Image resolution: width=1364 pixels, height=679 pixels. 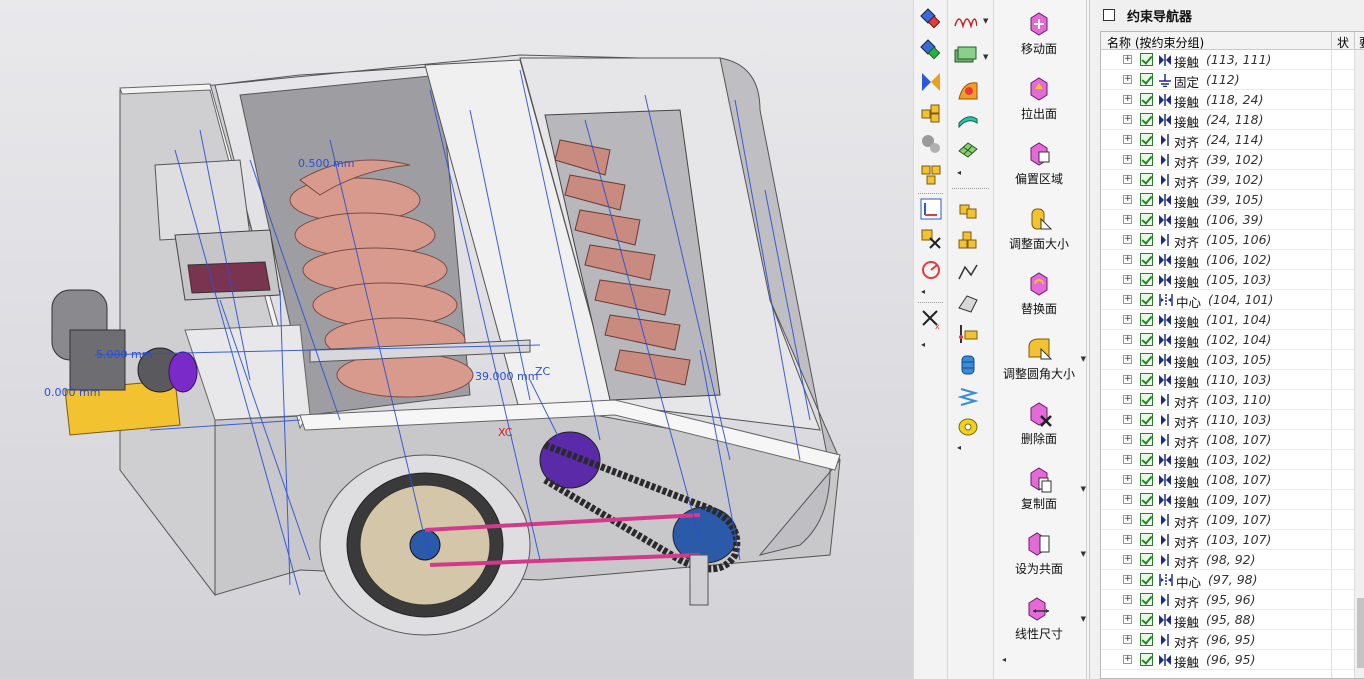 What do you see at coordinates (1343, 42) in the screenshot?
I see `column-header-status: 状` at bounding box center [1343, 42].